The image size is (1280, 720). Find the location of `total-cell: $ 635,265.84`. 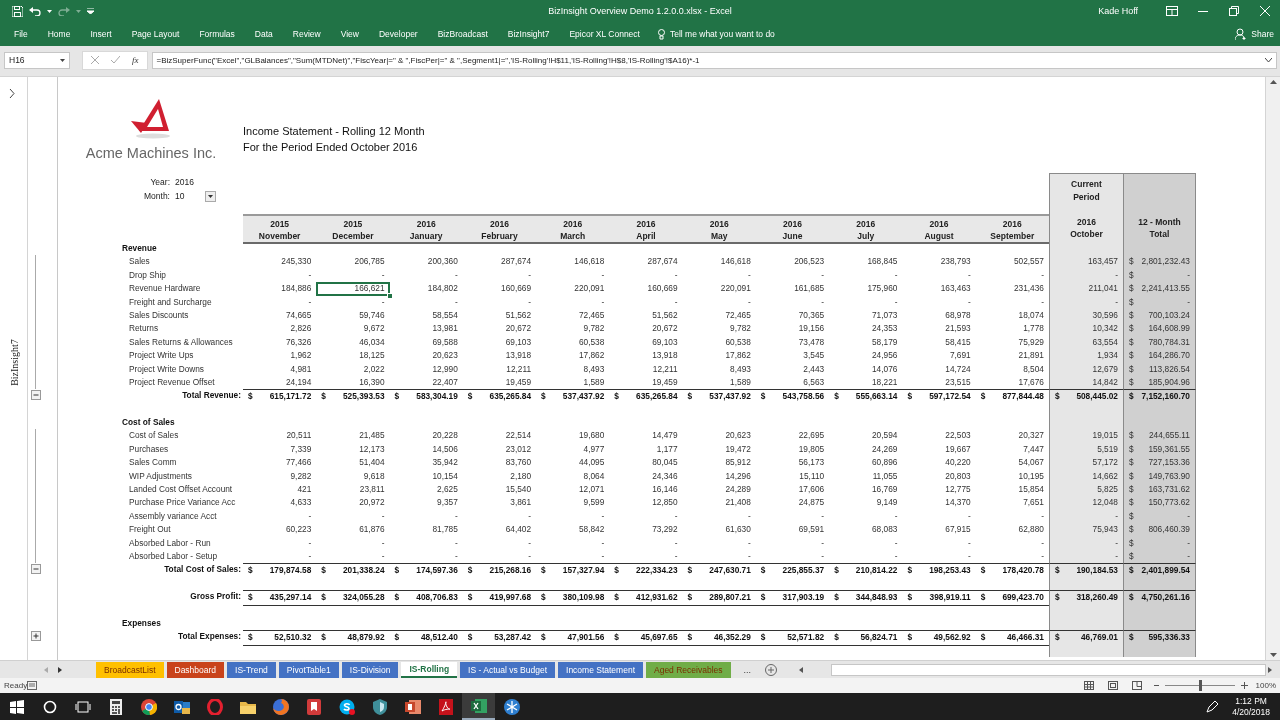

total-cell: $ 635,265.84 is located at coordinates (499, 396).